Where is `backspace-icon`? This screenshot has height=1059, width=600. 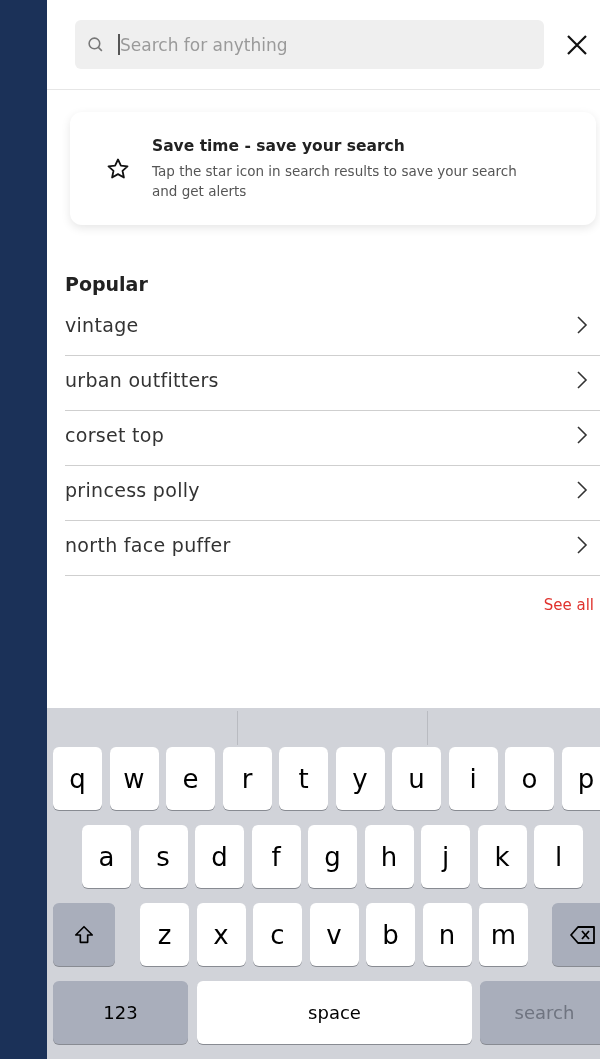
backspace-icon is located at coordinates (582, 934).